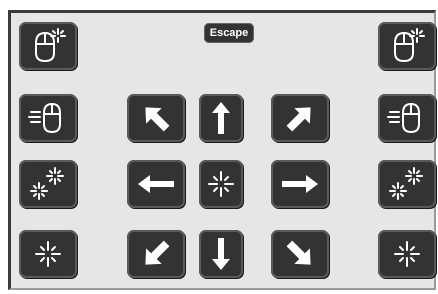 The height and width of the screenshot is (294, 438). I want to click on arrow-down-left-icon, so click(156, 254).